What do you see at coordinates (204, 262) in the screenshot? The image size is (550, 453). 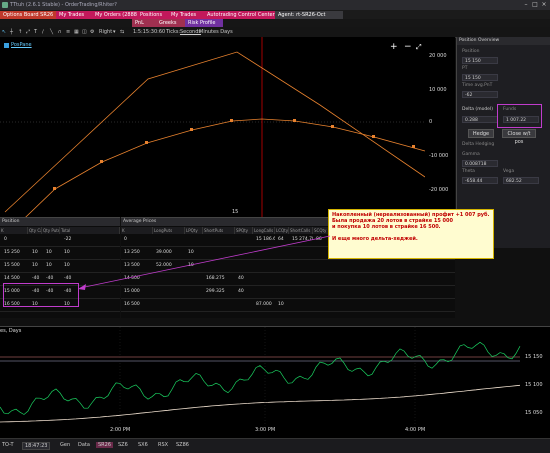 I see `annotation-arrow` at bounding box center [204, 262].